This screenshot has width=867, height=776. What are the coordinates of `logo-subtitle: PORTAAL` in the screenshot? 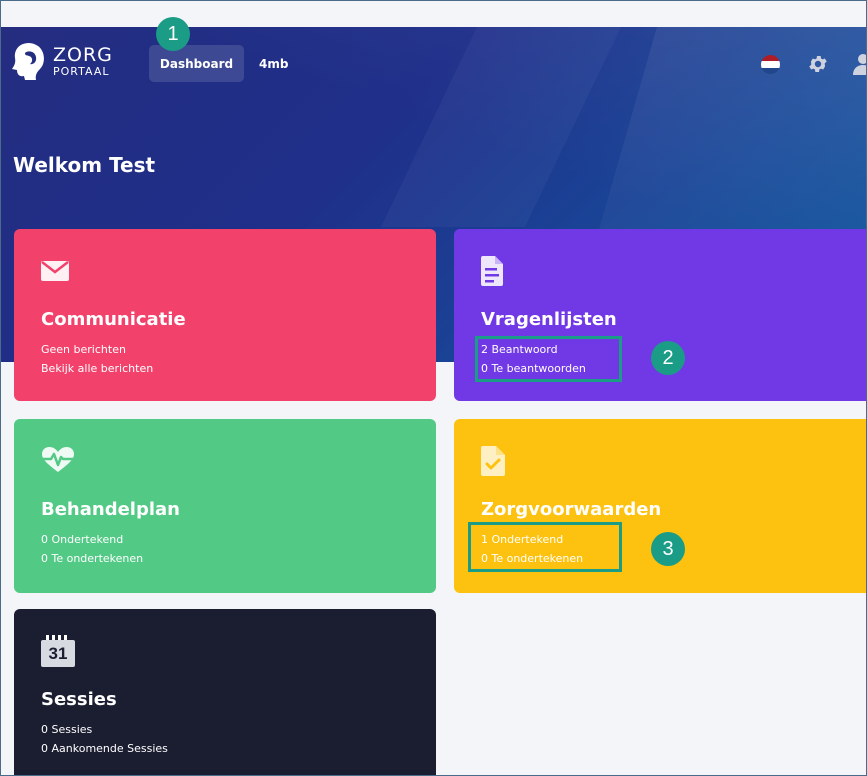 It's located at (81, 71).